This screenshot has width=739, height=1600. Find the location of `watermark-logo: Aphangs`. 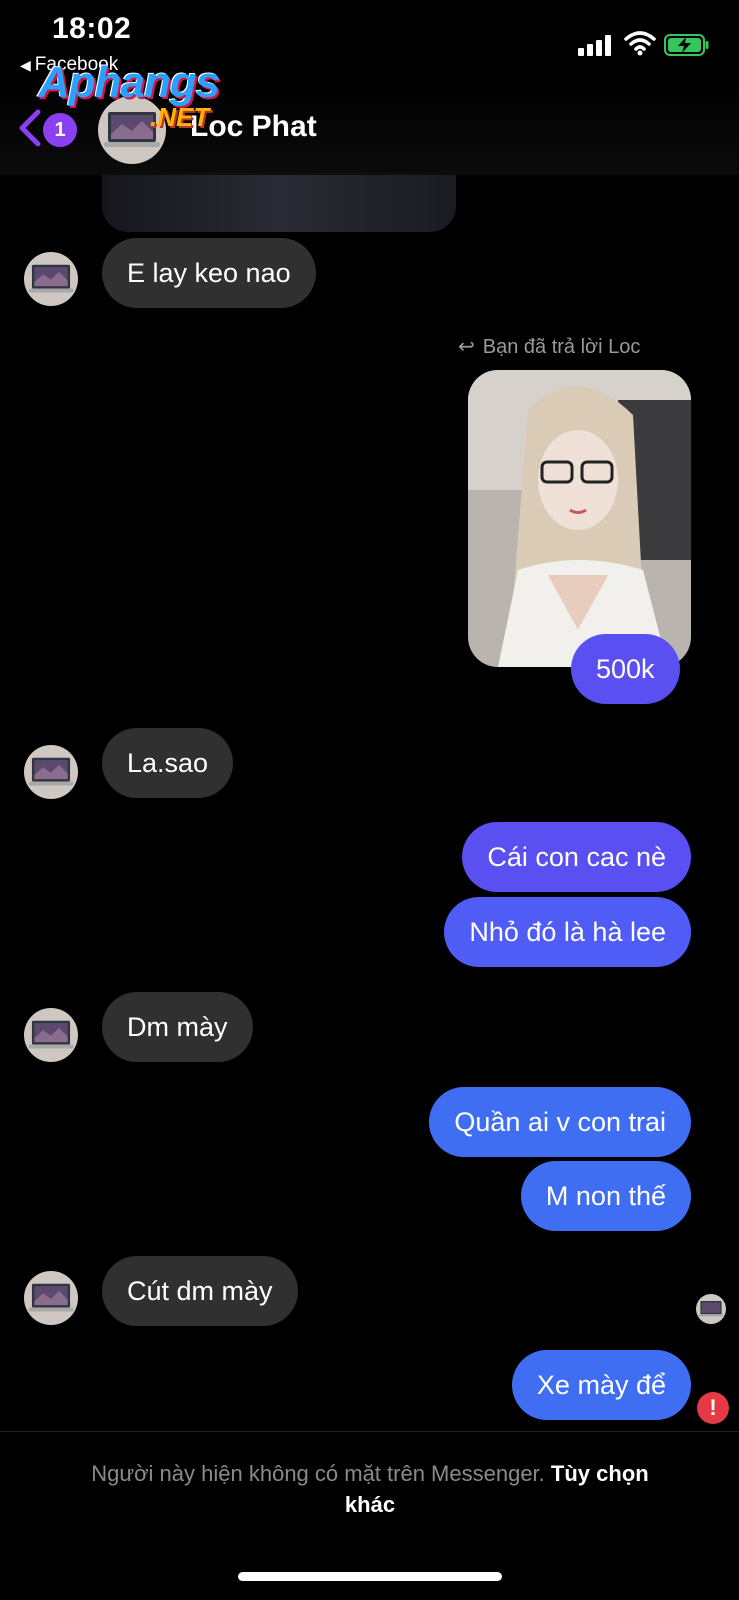

watermark-logo: Aphangs is located at coordinates (129, 82).